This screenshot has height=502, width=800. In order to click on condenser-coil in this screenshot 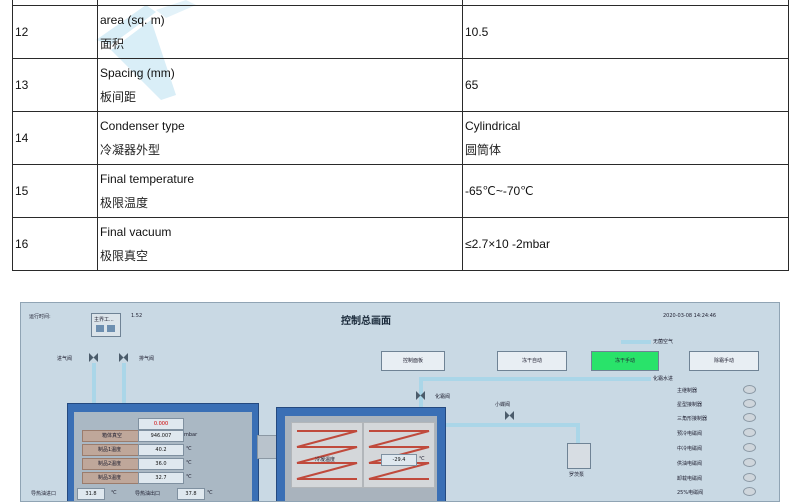, I will do `click(327, 455)`.